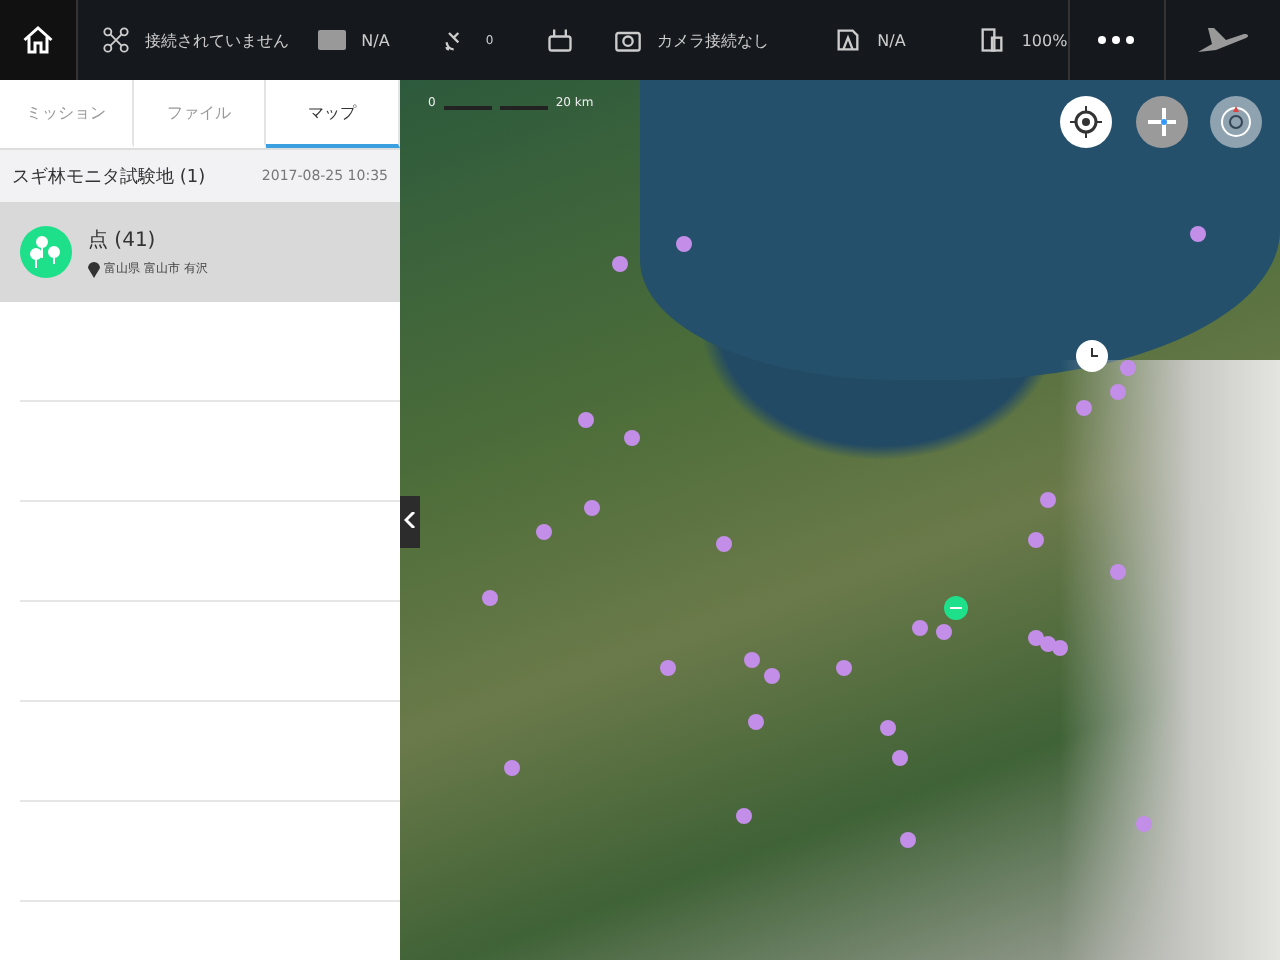 The width and height of the screenshot is (1280, 960). What do you see at coordinates (627, 40) in the screenshot?
I see `camera-icon` at bounding box center [627, 40].